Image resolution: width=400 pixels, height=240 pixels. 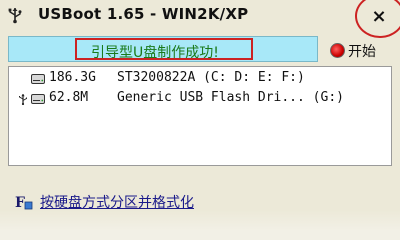 What do you see at coordinates (337, 50) in the screenshot?
I see `red-radio-icon` at bounding box center [337, 50].